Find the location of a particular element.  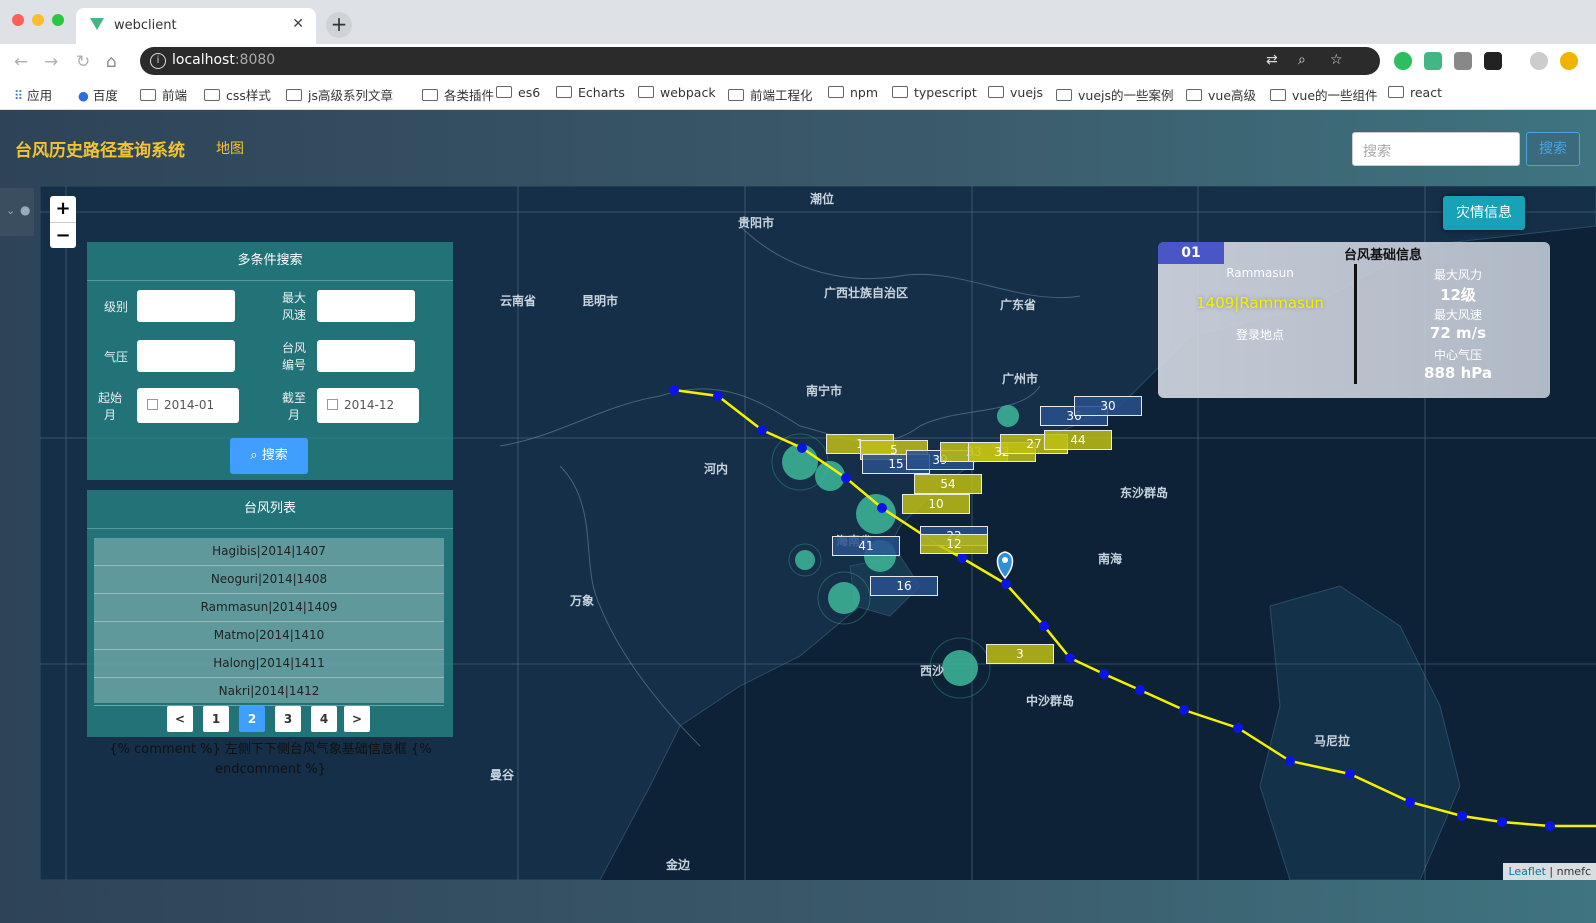

notion-extension-icon is located at coordinates (1493, 61).